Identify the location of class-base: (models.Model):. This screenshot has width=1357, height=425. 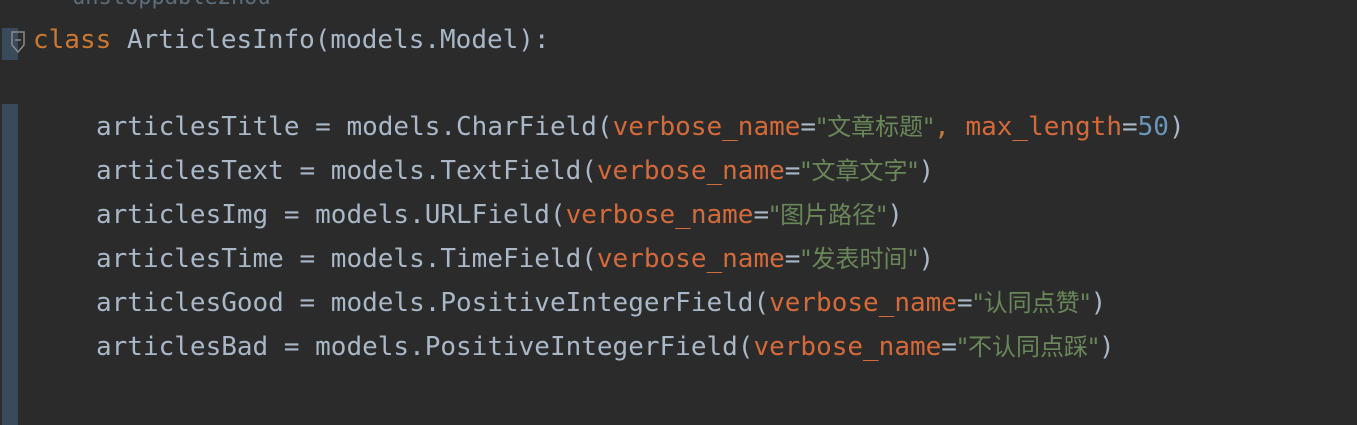
(432, 40).